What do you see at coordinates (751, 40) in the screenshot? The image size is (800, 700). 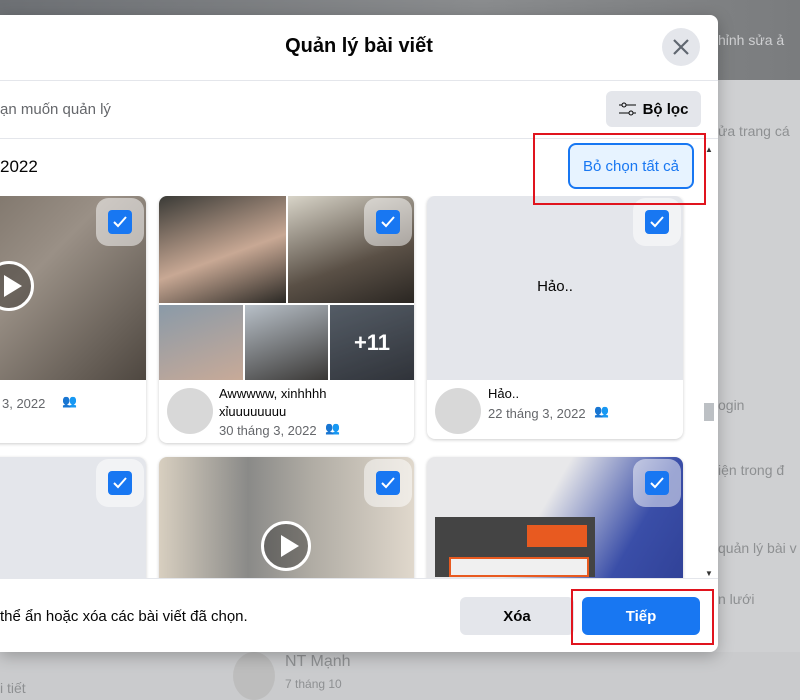 I see `bg-text: hỉnh sửa ả` at bounding box center [751, 40].